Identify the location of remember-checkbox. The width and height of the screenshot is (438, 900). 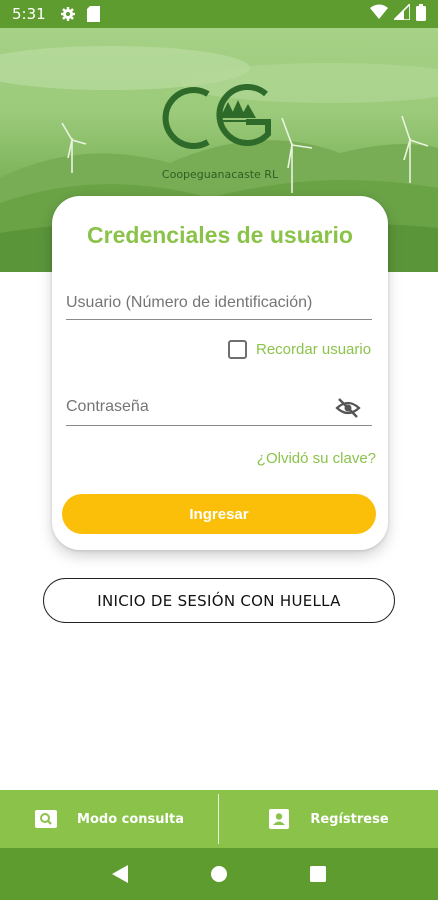
(237, 349).